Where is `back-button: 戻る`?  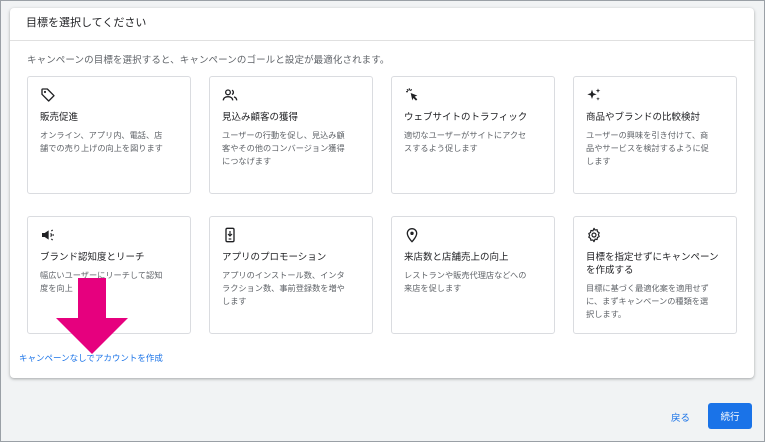
back-button: 戻る is located at coordinates (680, 417).